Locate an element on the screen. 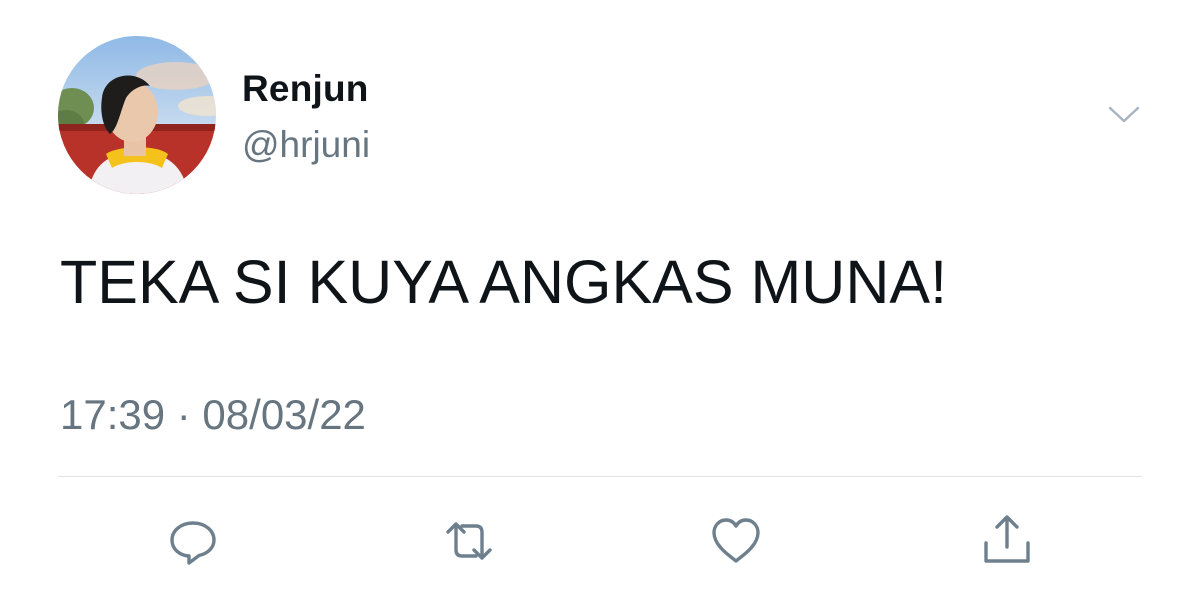 Image resolution: width=1200 pixels, height=605 pixels. retweet-button is located at coordinates (469, 541).